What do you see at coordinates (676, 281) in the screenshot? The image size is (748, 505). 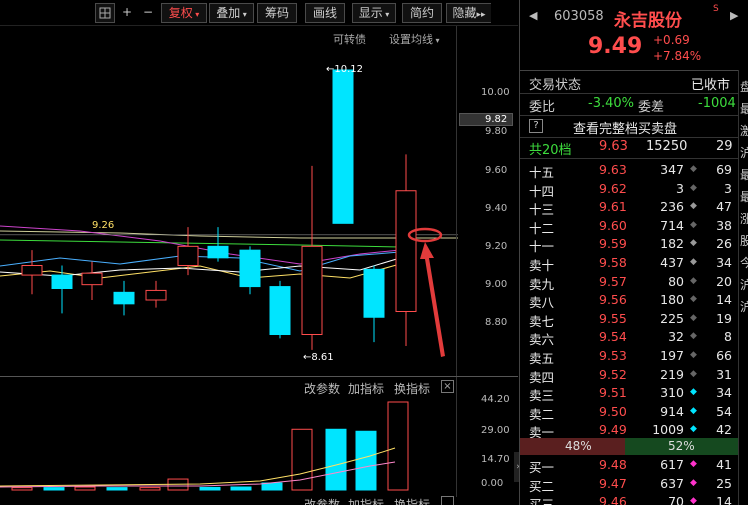 I see `ask-volume: 80` at bounding box center [676, 281].